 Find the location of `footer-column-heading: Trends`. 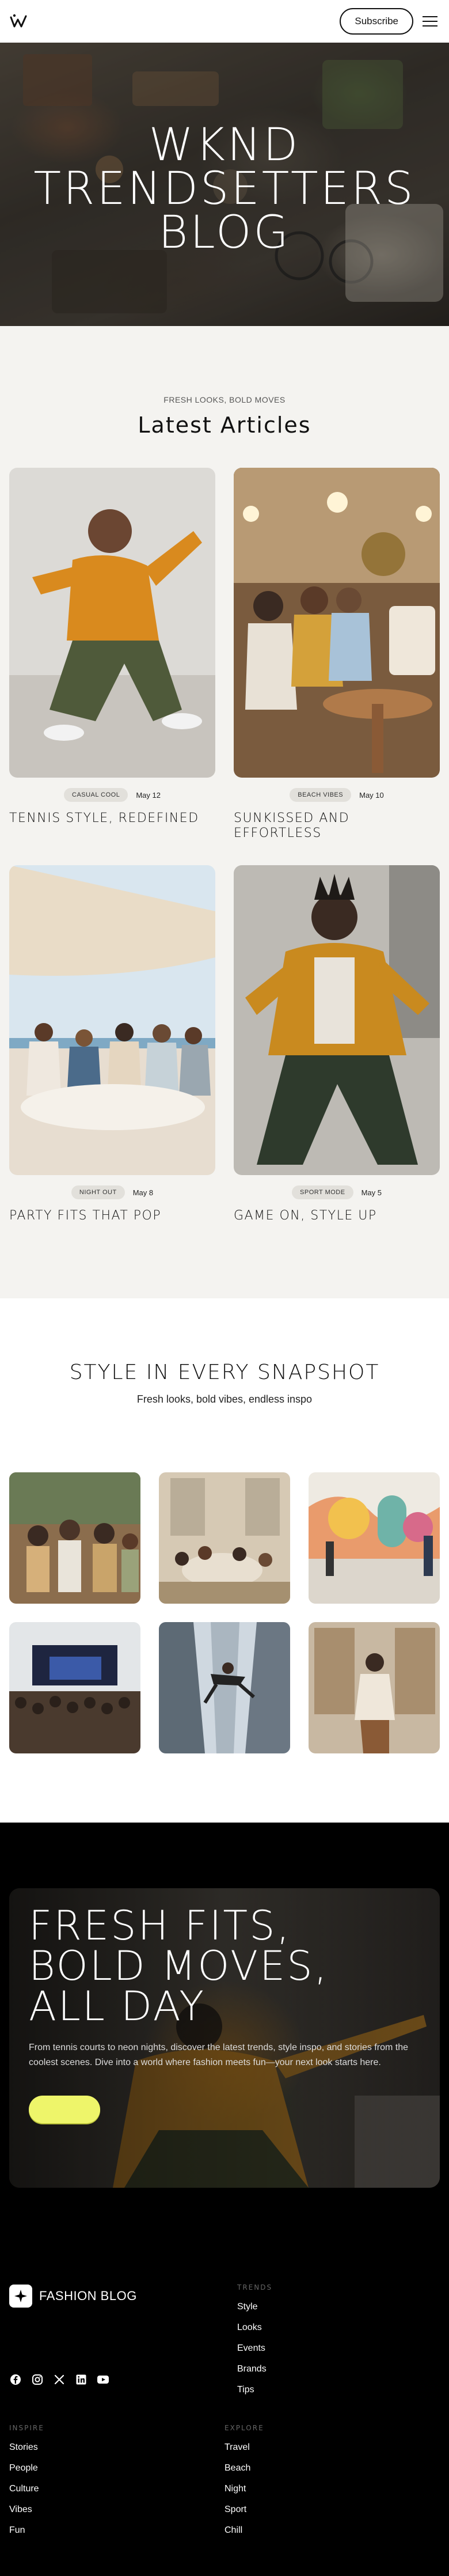

footer-column-heading: Trends is located at coordinates (255, 2287).